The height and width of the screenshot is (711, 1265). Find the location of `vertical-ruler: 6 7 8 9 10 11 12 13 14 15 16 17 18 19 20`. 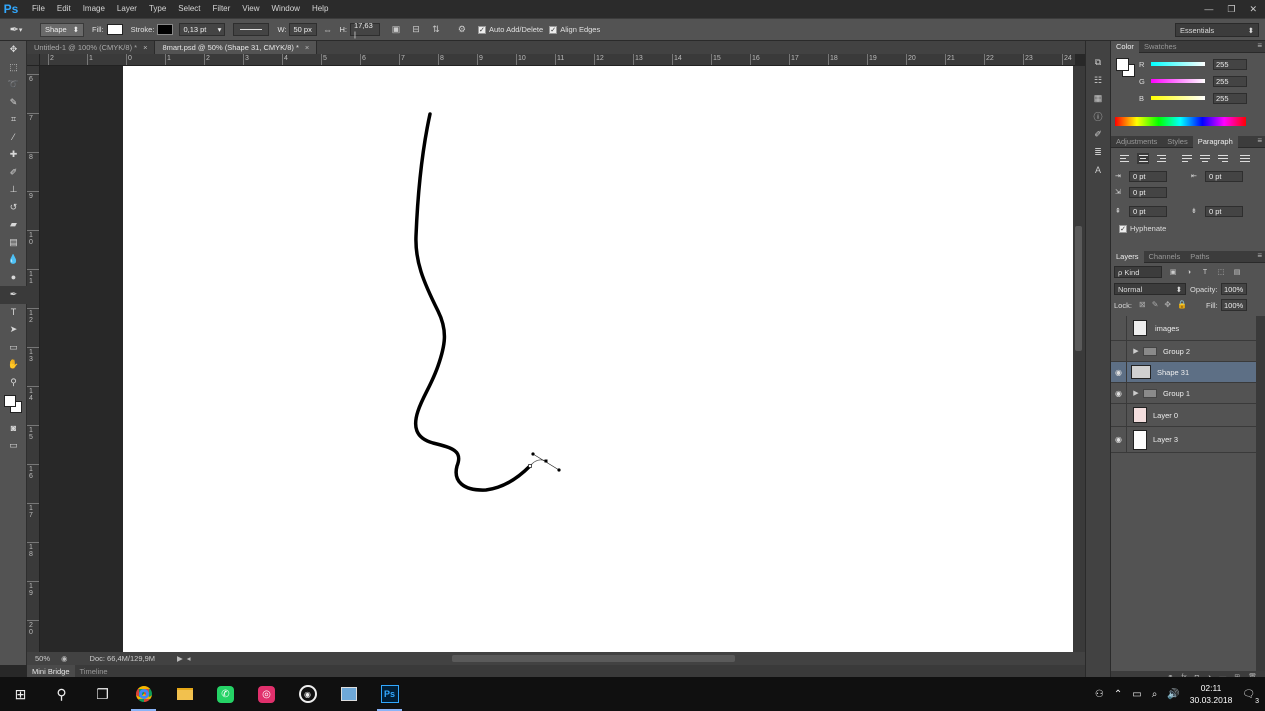

vertical-ruler: 6 7 8 9 10 11 12 13 14 15 16 17 18 19 20 is located at coordinates (33, 359).